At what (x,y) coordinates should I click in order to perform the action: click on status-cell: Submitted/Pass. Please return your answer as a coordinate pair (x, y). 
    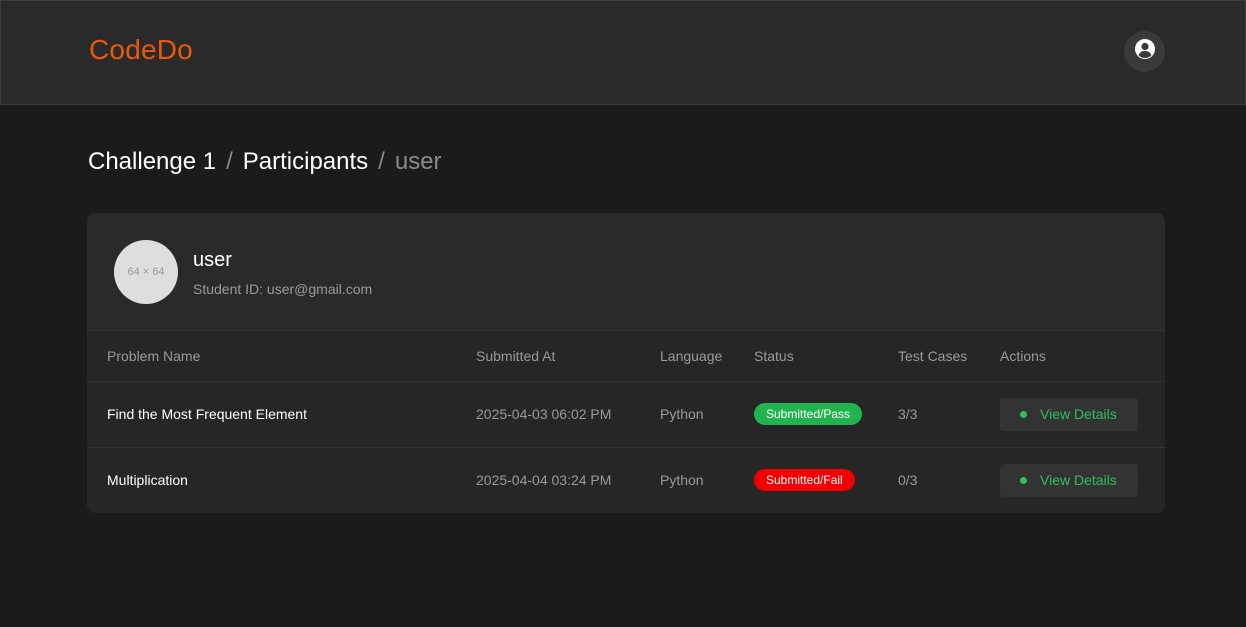
    Looking at the image, I should click on (826, 414).